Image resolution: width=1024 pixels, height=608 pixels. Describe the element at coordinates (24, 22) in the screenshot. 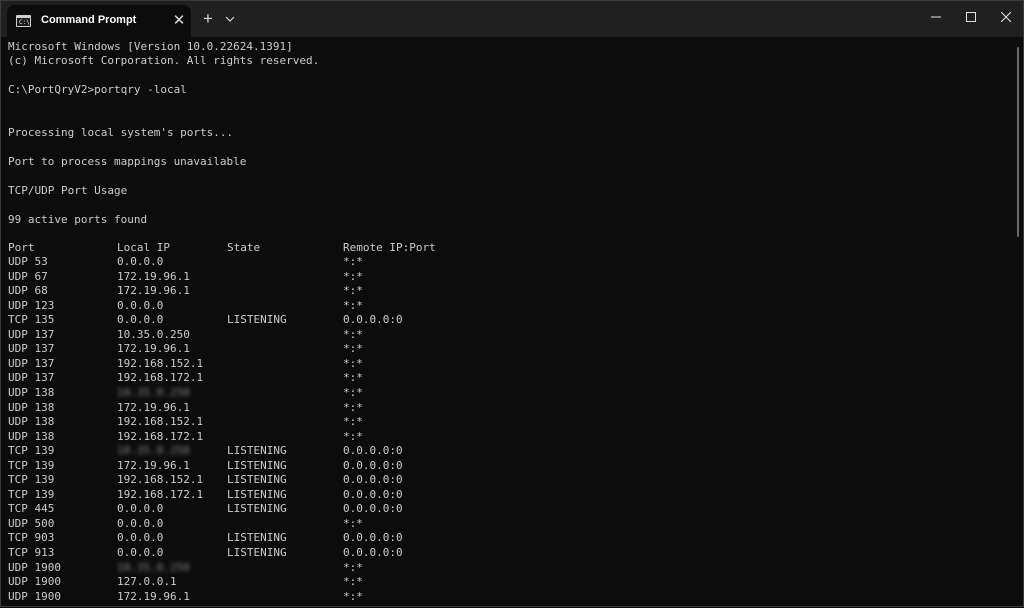

I see `tab-icon-glyph: C:\` at that location.